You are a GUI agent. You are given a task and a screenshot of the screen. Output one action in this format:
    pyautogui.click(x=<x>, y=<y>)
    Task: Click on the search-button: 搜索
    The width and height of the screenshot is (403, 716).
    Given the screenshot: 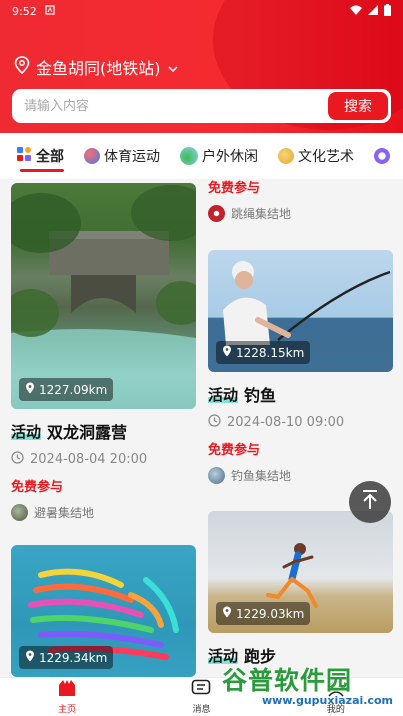 What is the action you would take?
    pyautogui.click(x=358, y=106)
    